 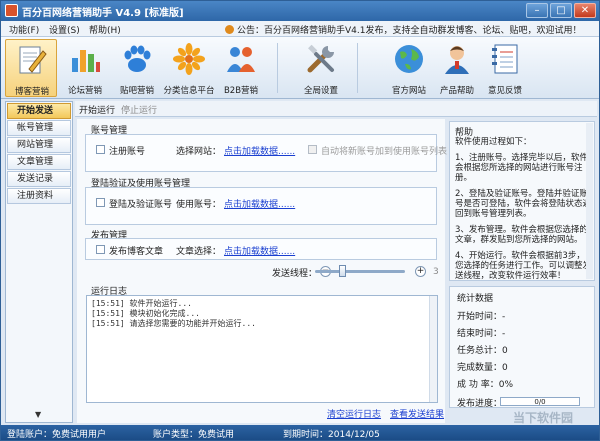 What do you see at coordinates (199, 205) in the screenshot?
I see `use-account-label: 使用账号：` at bounding box center [199, 205].